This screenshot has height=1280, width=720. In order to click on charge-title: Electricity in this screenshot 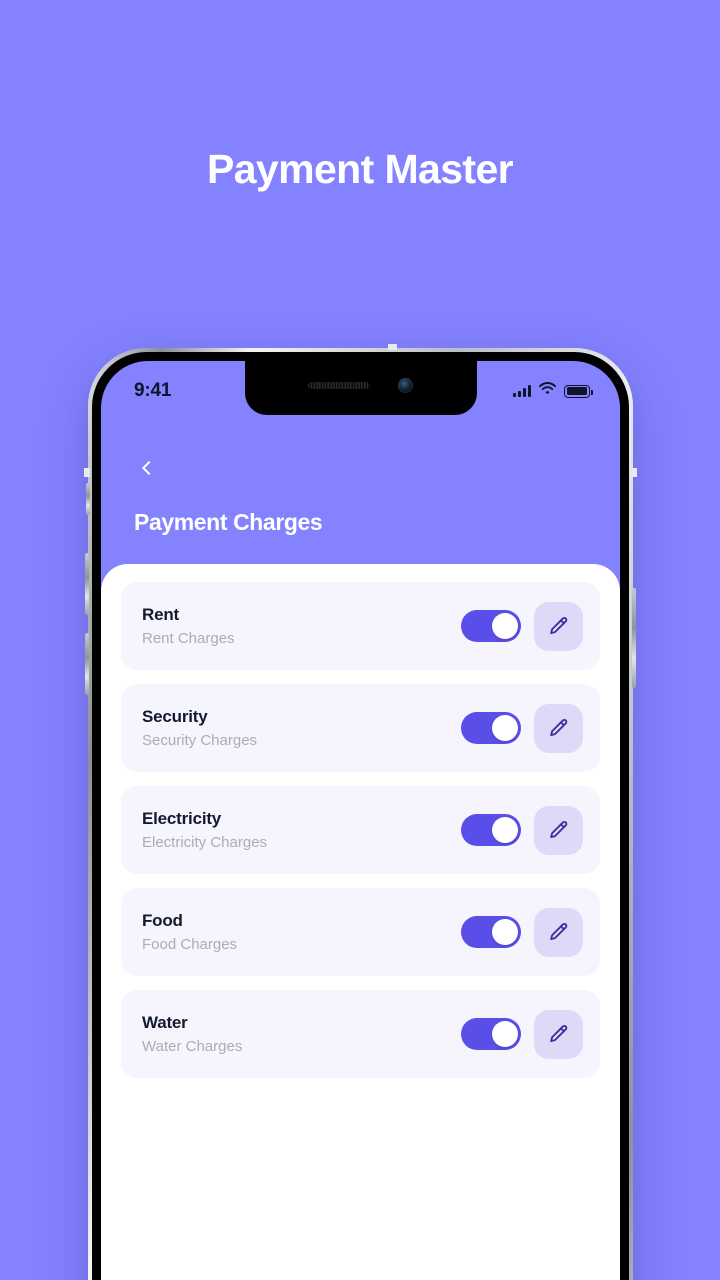, I will do `click(182, 818)`.